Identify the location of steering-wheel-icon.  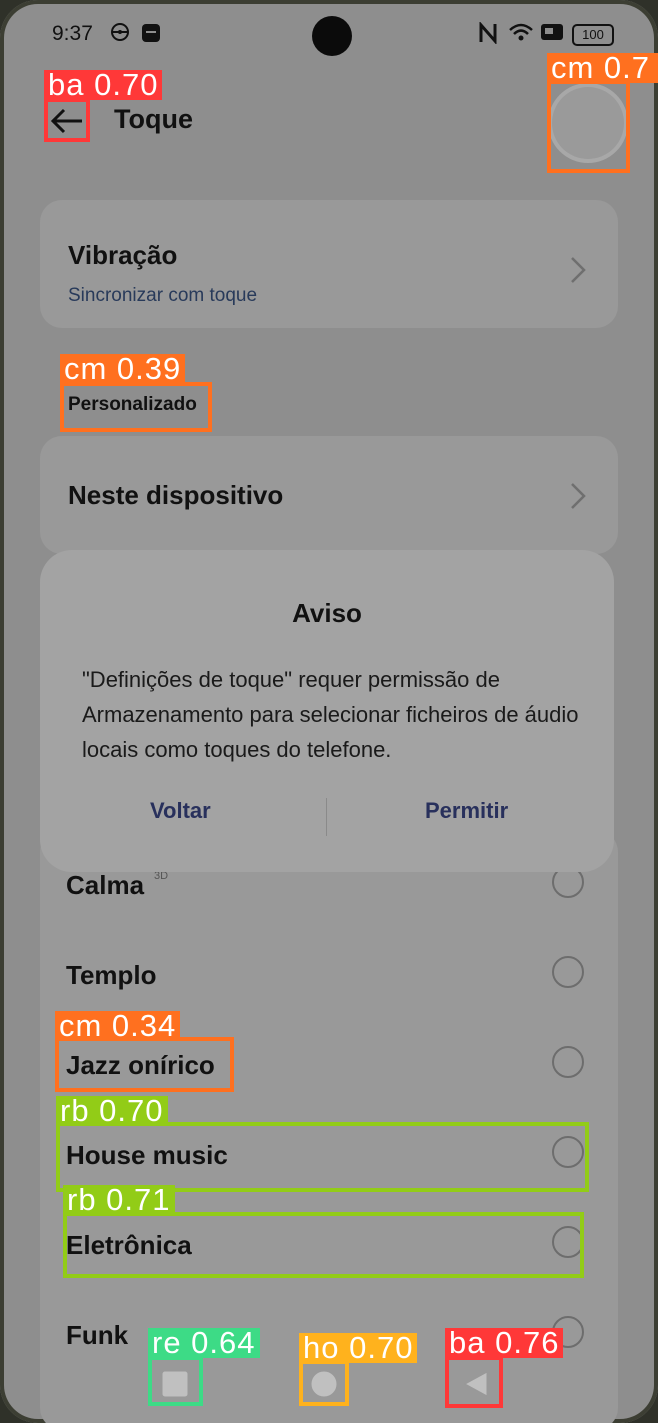
(120, 34).